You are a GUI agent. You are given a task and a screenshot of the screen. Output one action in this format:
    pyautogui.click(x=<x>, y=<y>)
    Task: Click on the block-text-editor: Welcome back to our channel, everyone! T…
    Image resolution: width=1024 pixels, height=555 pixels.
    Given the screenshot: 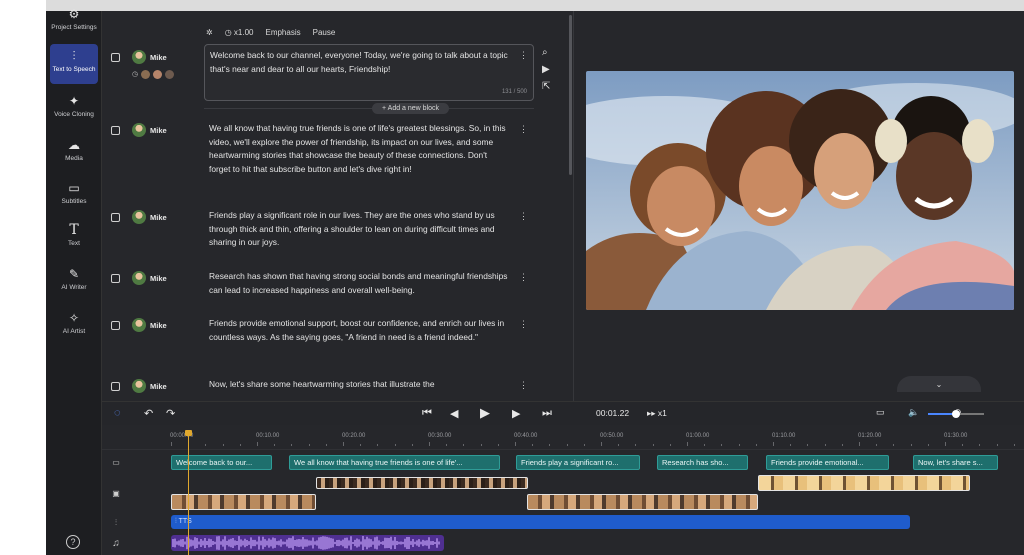 What is the action you would take?
    pyautogui.click(x=369, y=72)
    